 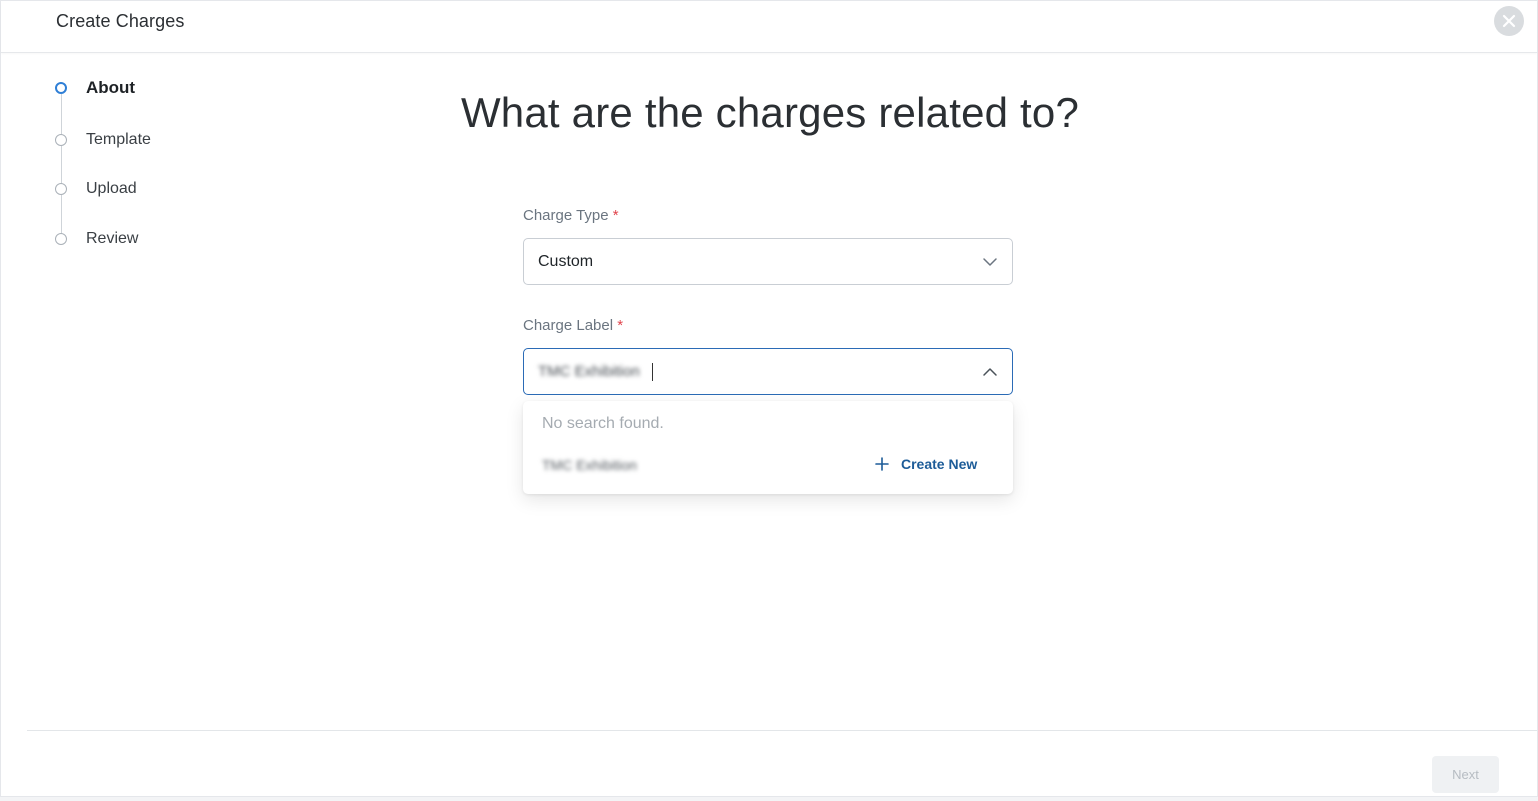 I want to click on search-term-option: TMC Exhibition, so click(x=589, y=465).